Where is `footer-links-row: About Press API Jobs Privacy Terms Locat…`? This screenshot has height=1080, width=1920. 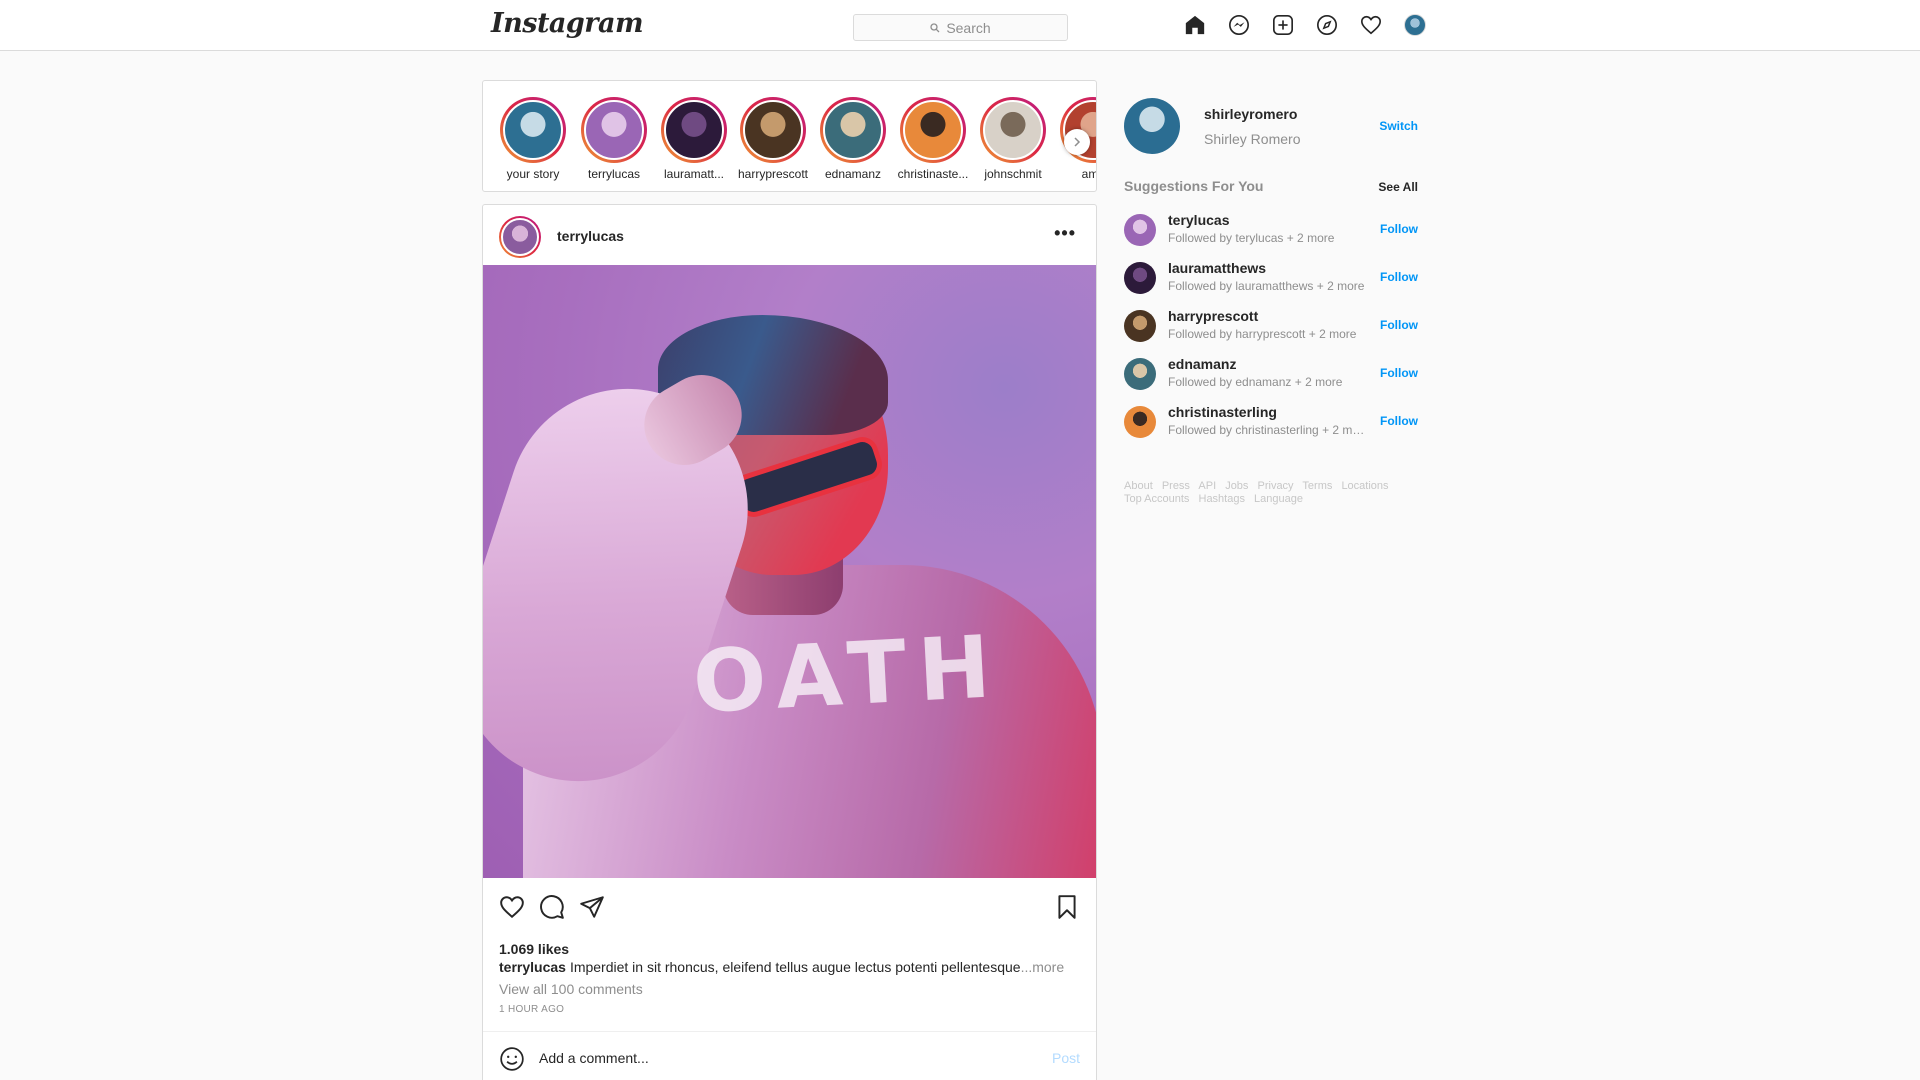 footer-links-row: About Press API Jobs Privacy Terms Locat… is located at coordinates (1271, 486).